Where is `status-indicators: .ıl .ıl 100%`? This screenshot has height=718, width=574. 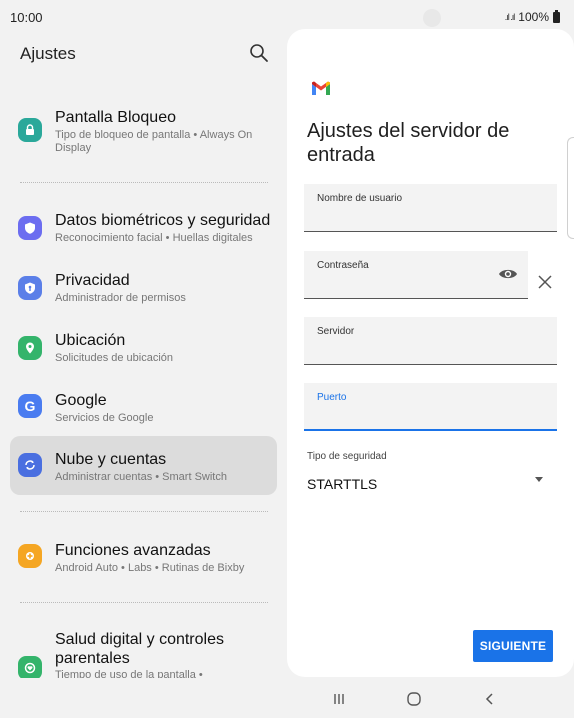 status-indicators: .ıl .ıl 100% is located at coordinates (532, 16).